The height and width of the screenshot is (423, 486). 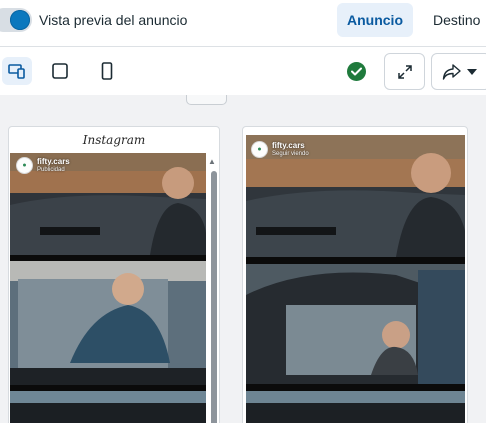 I want to click on collapse-handle, so click(x=206, y=100).